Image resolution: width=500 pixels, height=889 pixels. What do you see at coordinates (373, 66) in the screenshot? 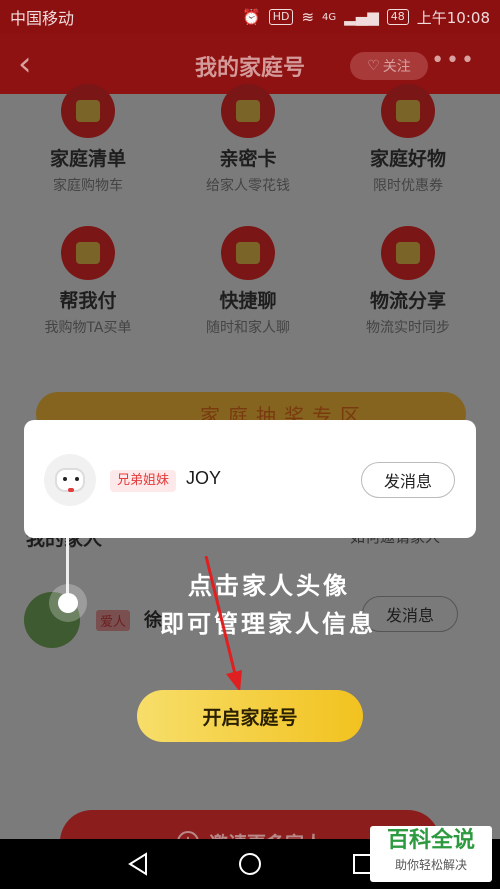
I see `heart-icon: ♡` at bounding box center [373, 66].